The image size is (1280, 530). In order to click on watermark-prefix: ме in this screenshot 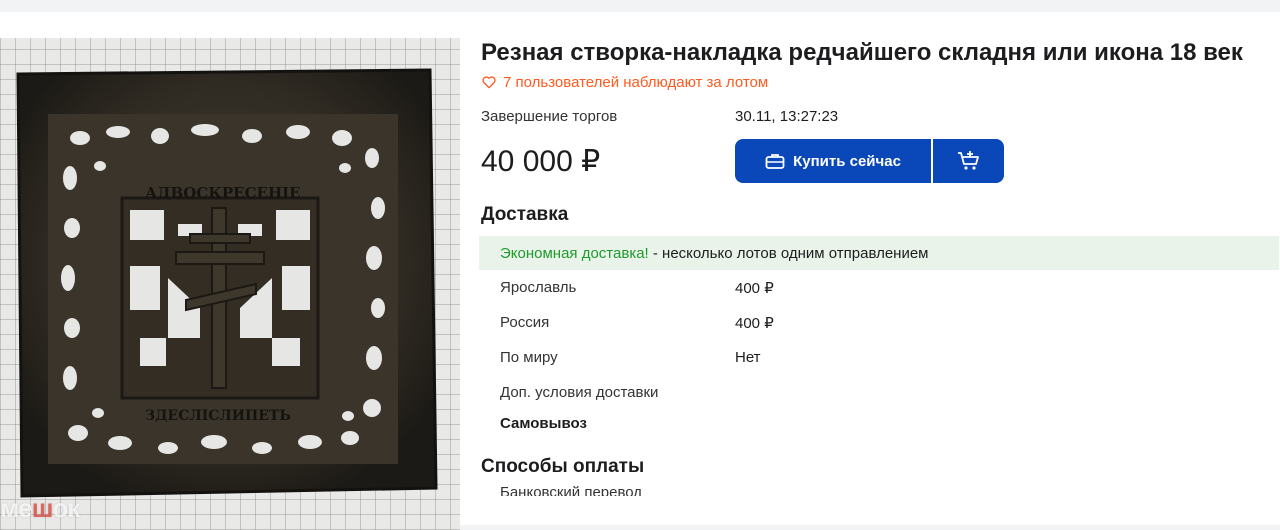, I will do `click(16, 508)`.